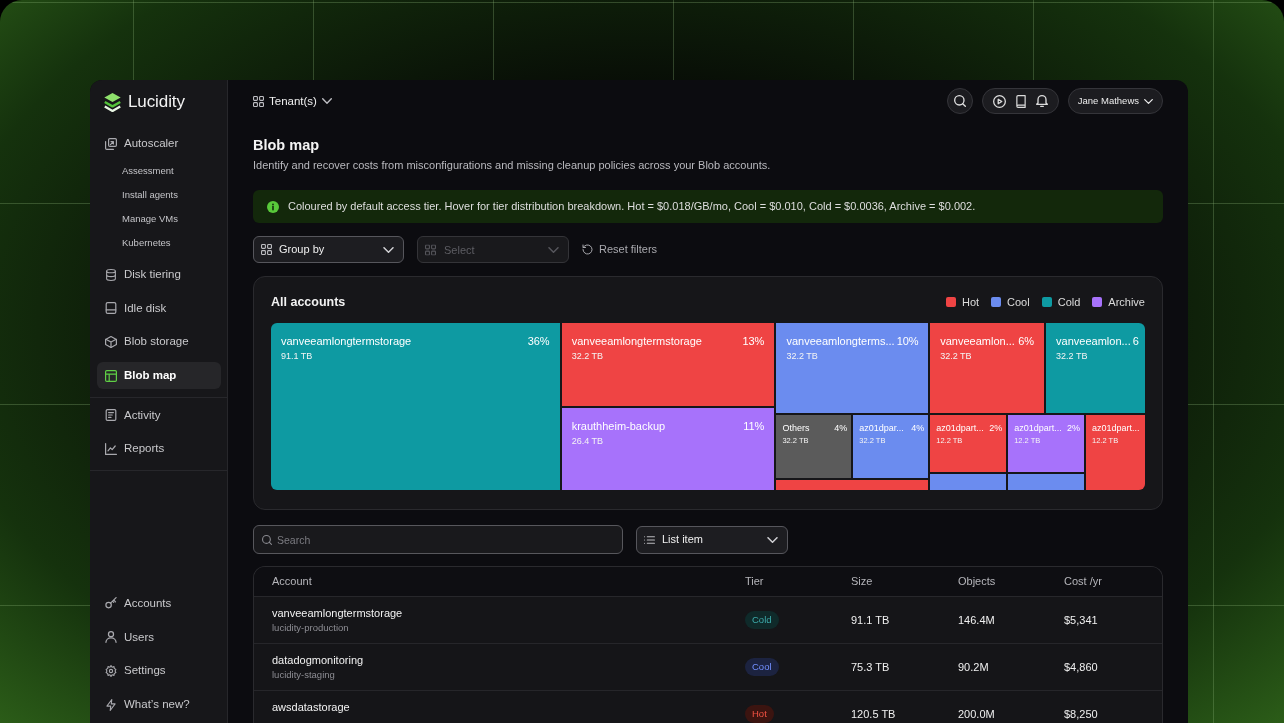 The height and width of the screenshot is (723, 1284). I want to click on tile-share: 13%, so click(753, 341).